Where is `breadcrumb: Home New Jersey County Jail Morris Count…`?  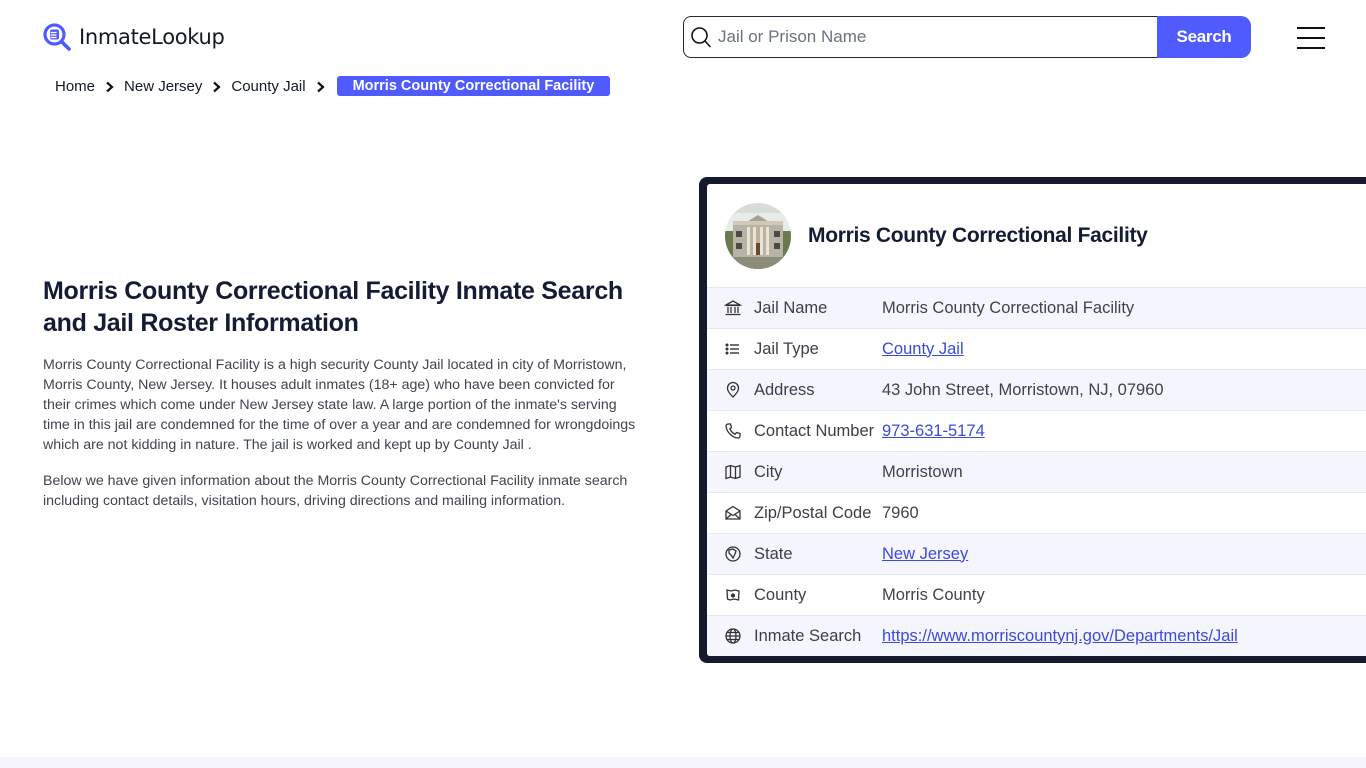
breadcrumb: Home New Jersey County Jail Morris Count… is located at coordinates (333, 86).